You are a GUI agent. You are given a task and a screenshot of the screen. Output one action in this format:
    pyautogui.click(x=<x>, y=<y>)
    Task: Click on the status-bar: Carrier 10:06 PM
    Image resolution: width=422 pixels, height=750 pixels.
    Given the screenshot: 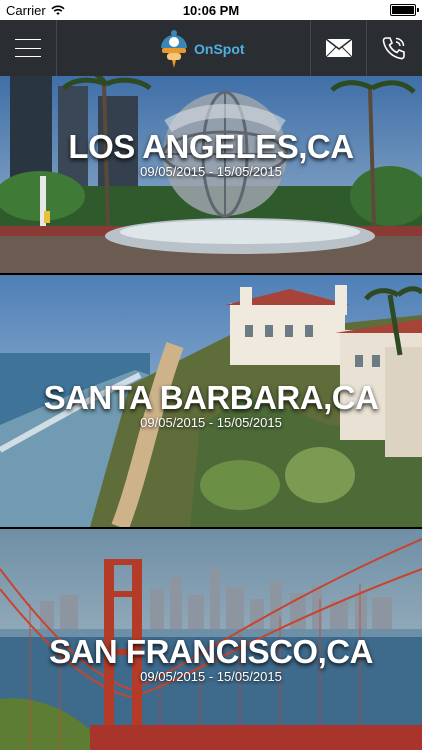 What is the action you would take?
    pyautogui.click(x=211, y=10)
    